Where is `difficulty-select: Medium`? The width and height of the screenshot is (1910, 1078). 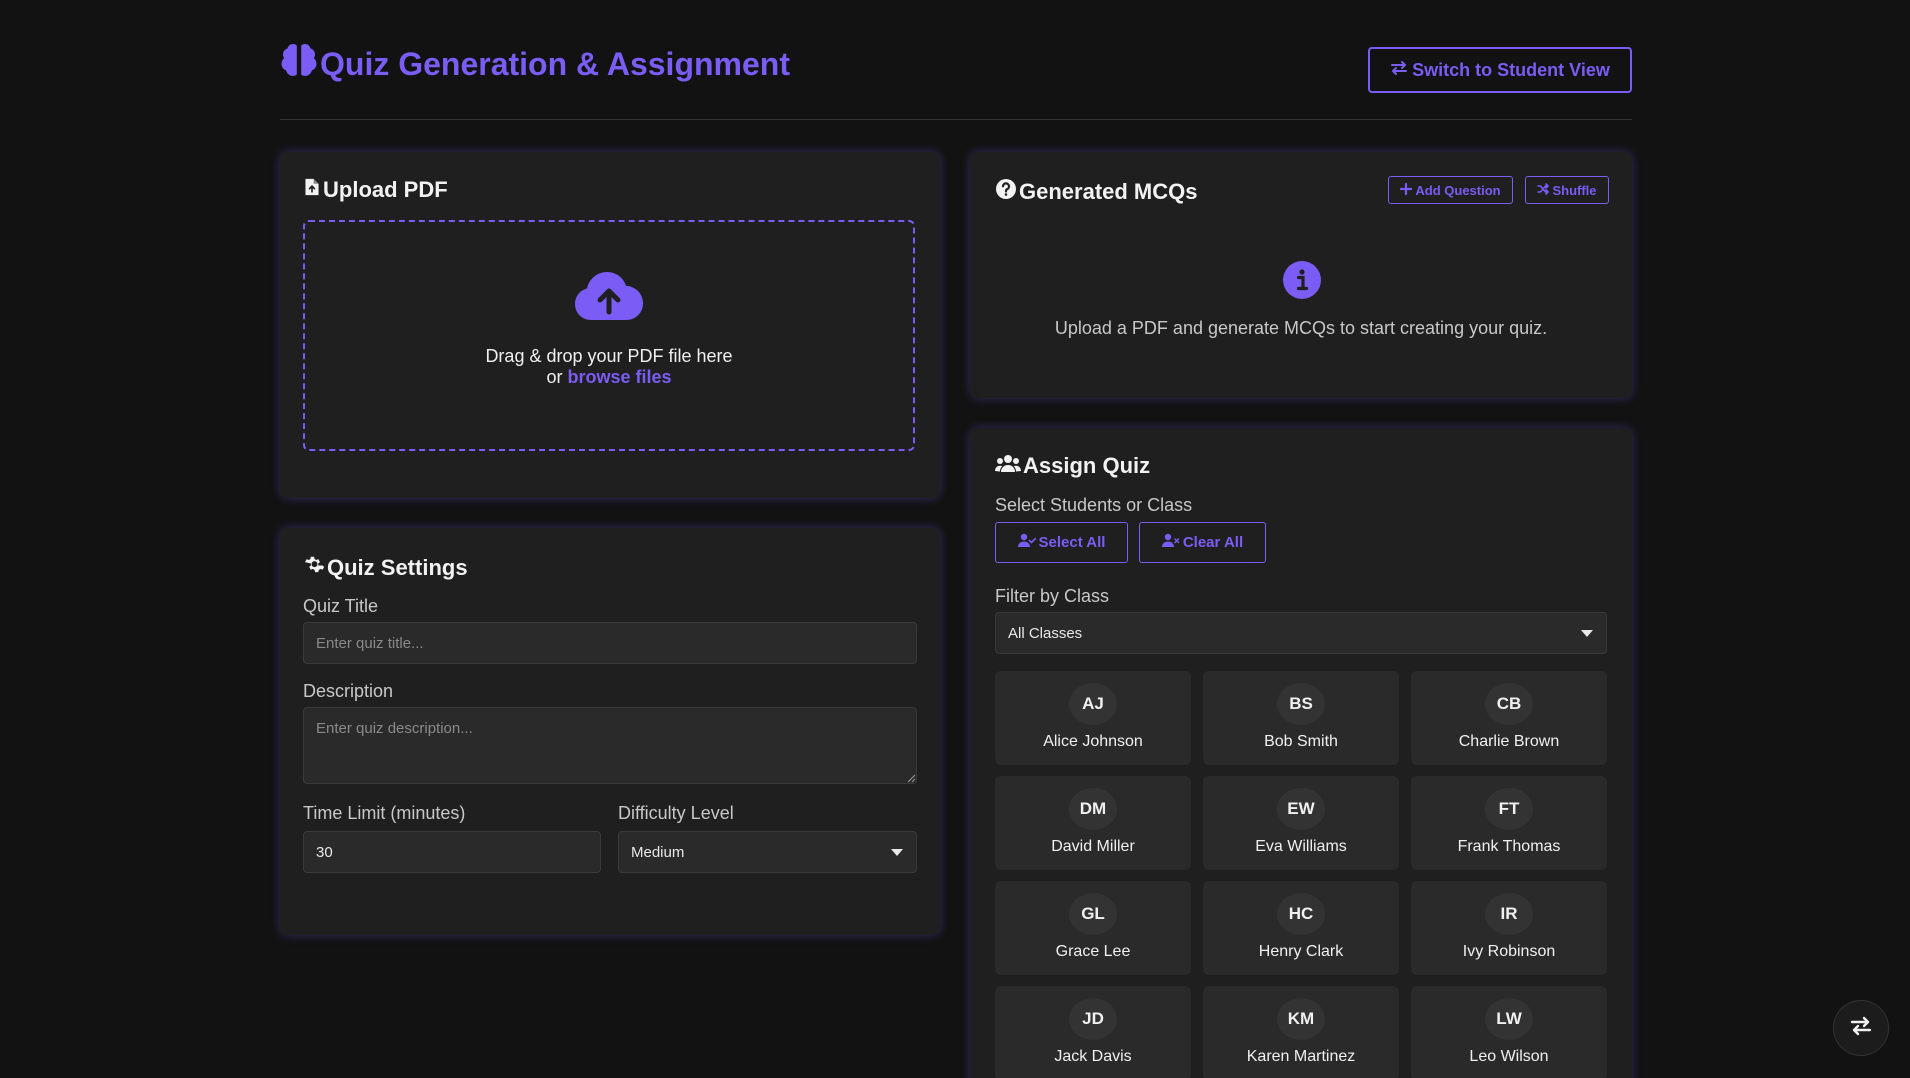
difficulty-select: Medium is located at coordinates (767, 852).